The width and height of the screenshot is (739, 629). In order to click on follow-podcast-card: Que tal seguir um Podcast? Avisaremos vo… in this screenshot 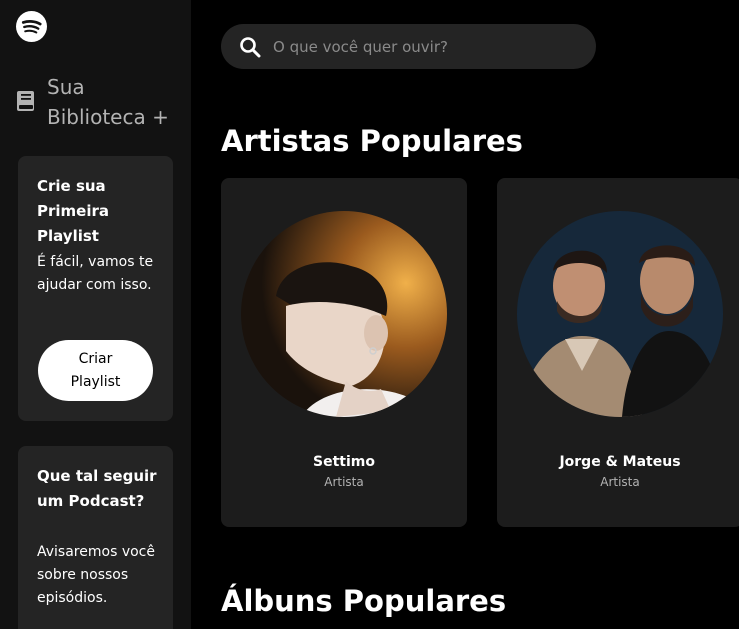, I will do `click(95, 537)`.